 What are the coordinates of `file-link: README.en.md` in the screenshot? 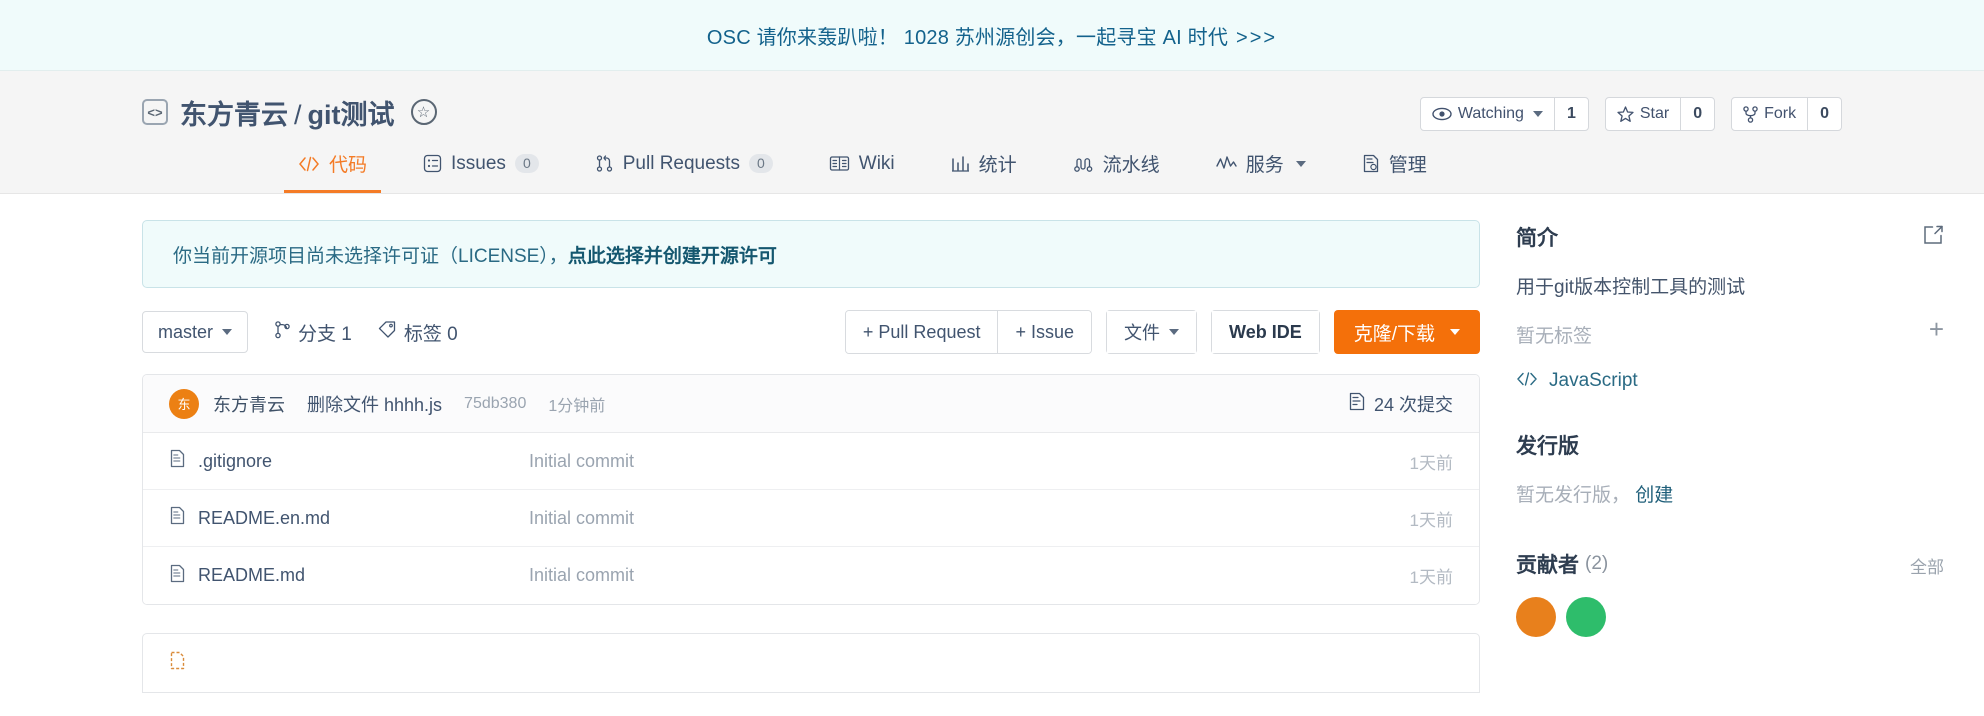 It's located at (349, 518).